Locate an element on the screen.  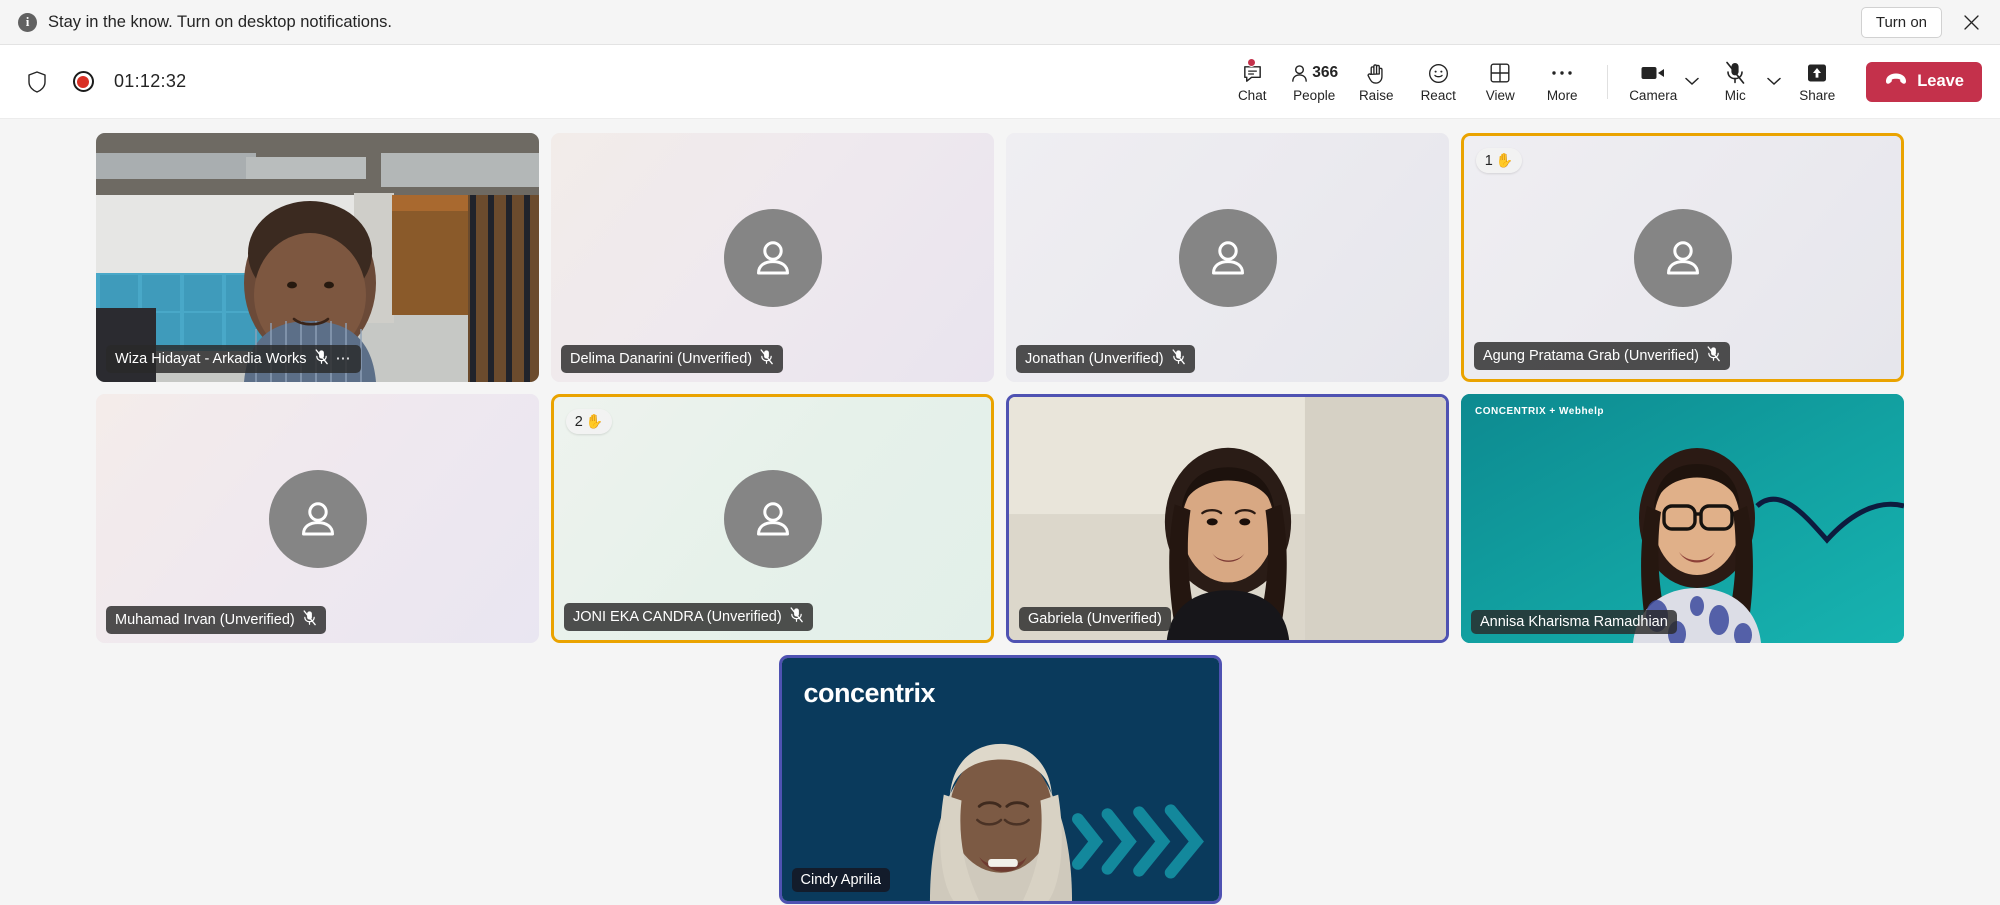
more-ellipsis-icon is located at coordinates (1562, 73).